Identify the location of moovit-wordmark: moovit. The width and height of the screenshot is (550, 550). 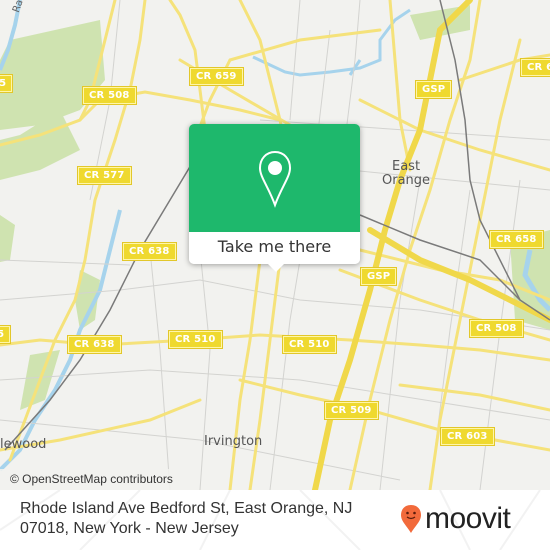
(468, 518).